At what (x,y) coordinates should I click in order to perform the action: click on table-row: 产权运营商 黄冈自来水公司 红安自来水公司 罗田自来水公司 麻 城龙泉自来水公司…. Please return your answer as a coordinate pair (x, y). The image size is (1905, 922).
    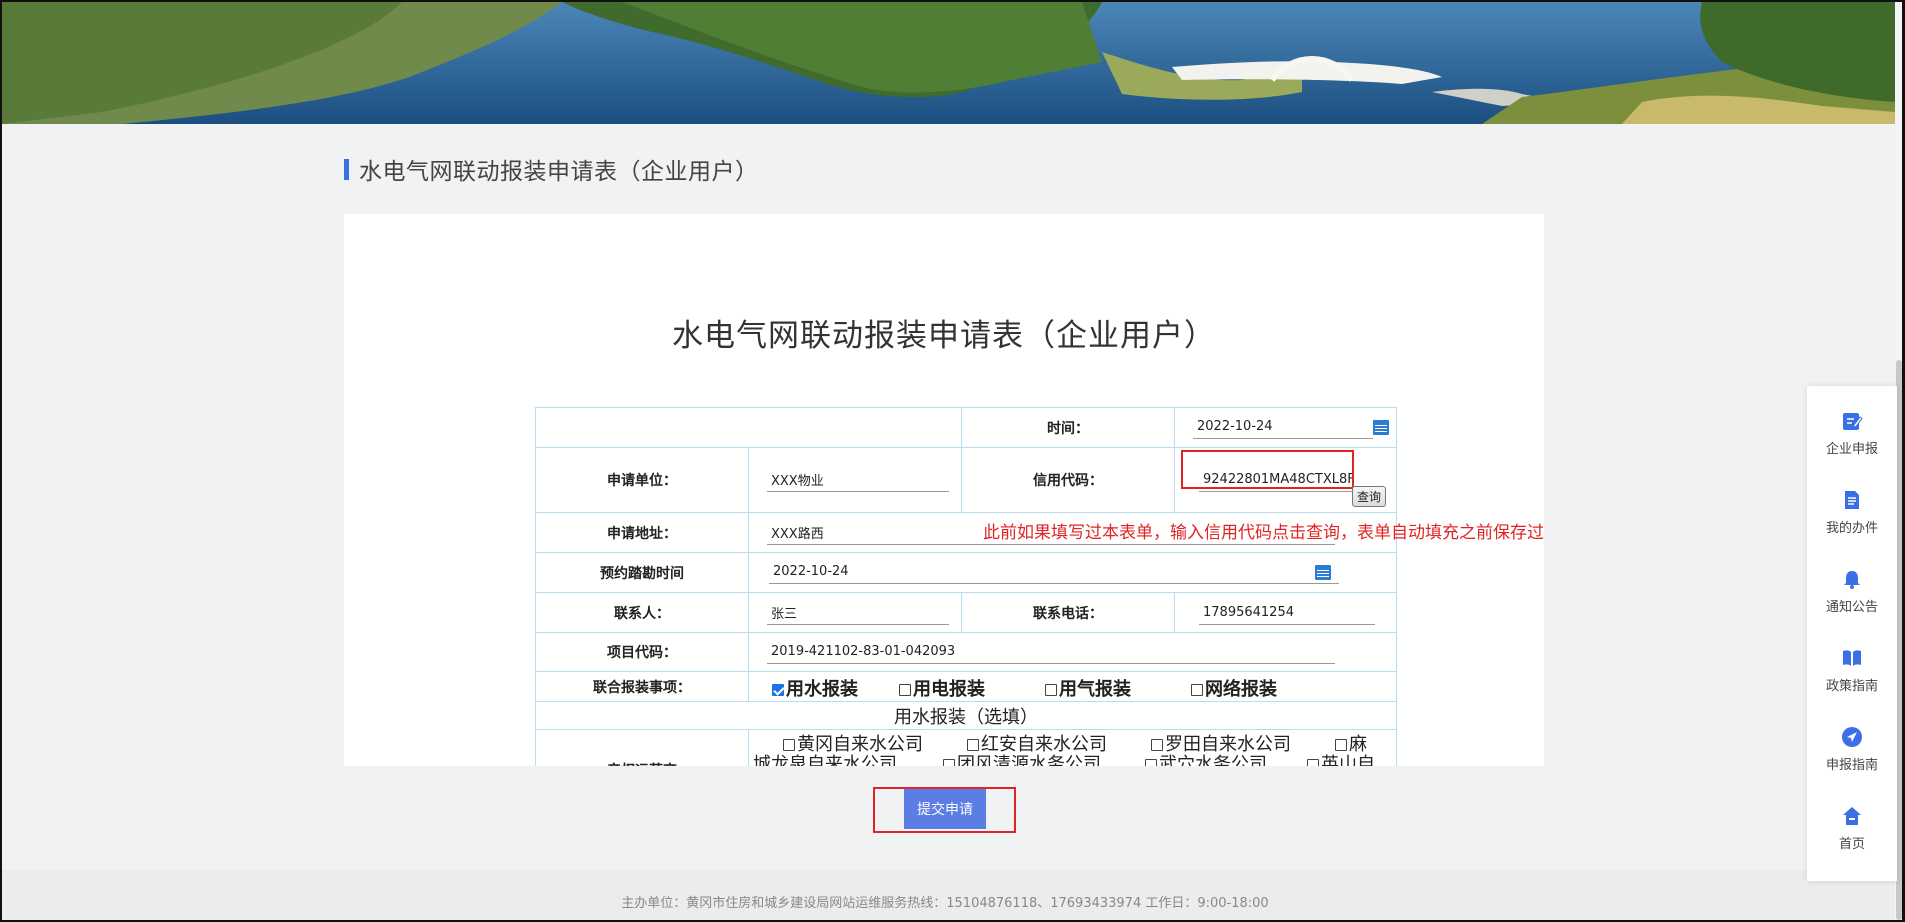
    Looking at the image, I should click on (966, 747).